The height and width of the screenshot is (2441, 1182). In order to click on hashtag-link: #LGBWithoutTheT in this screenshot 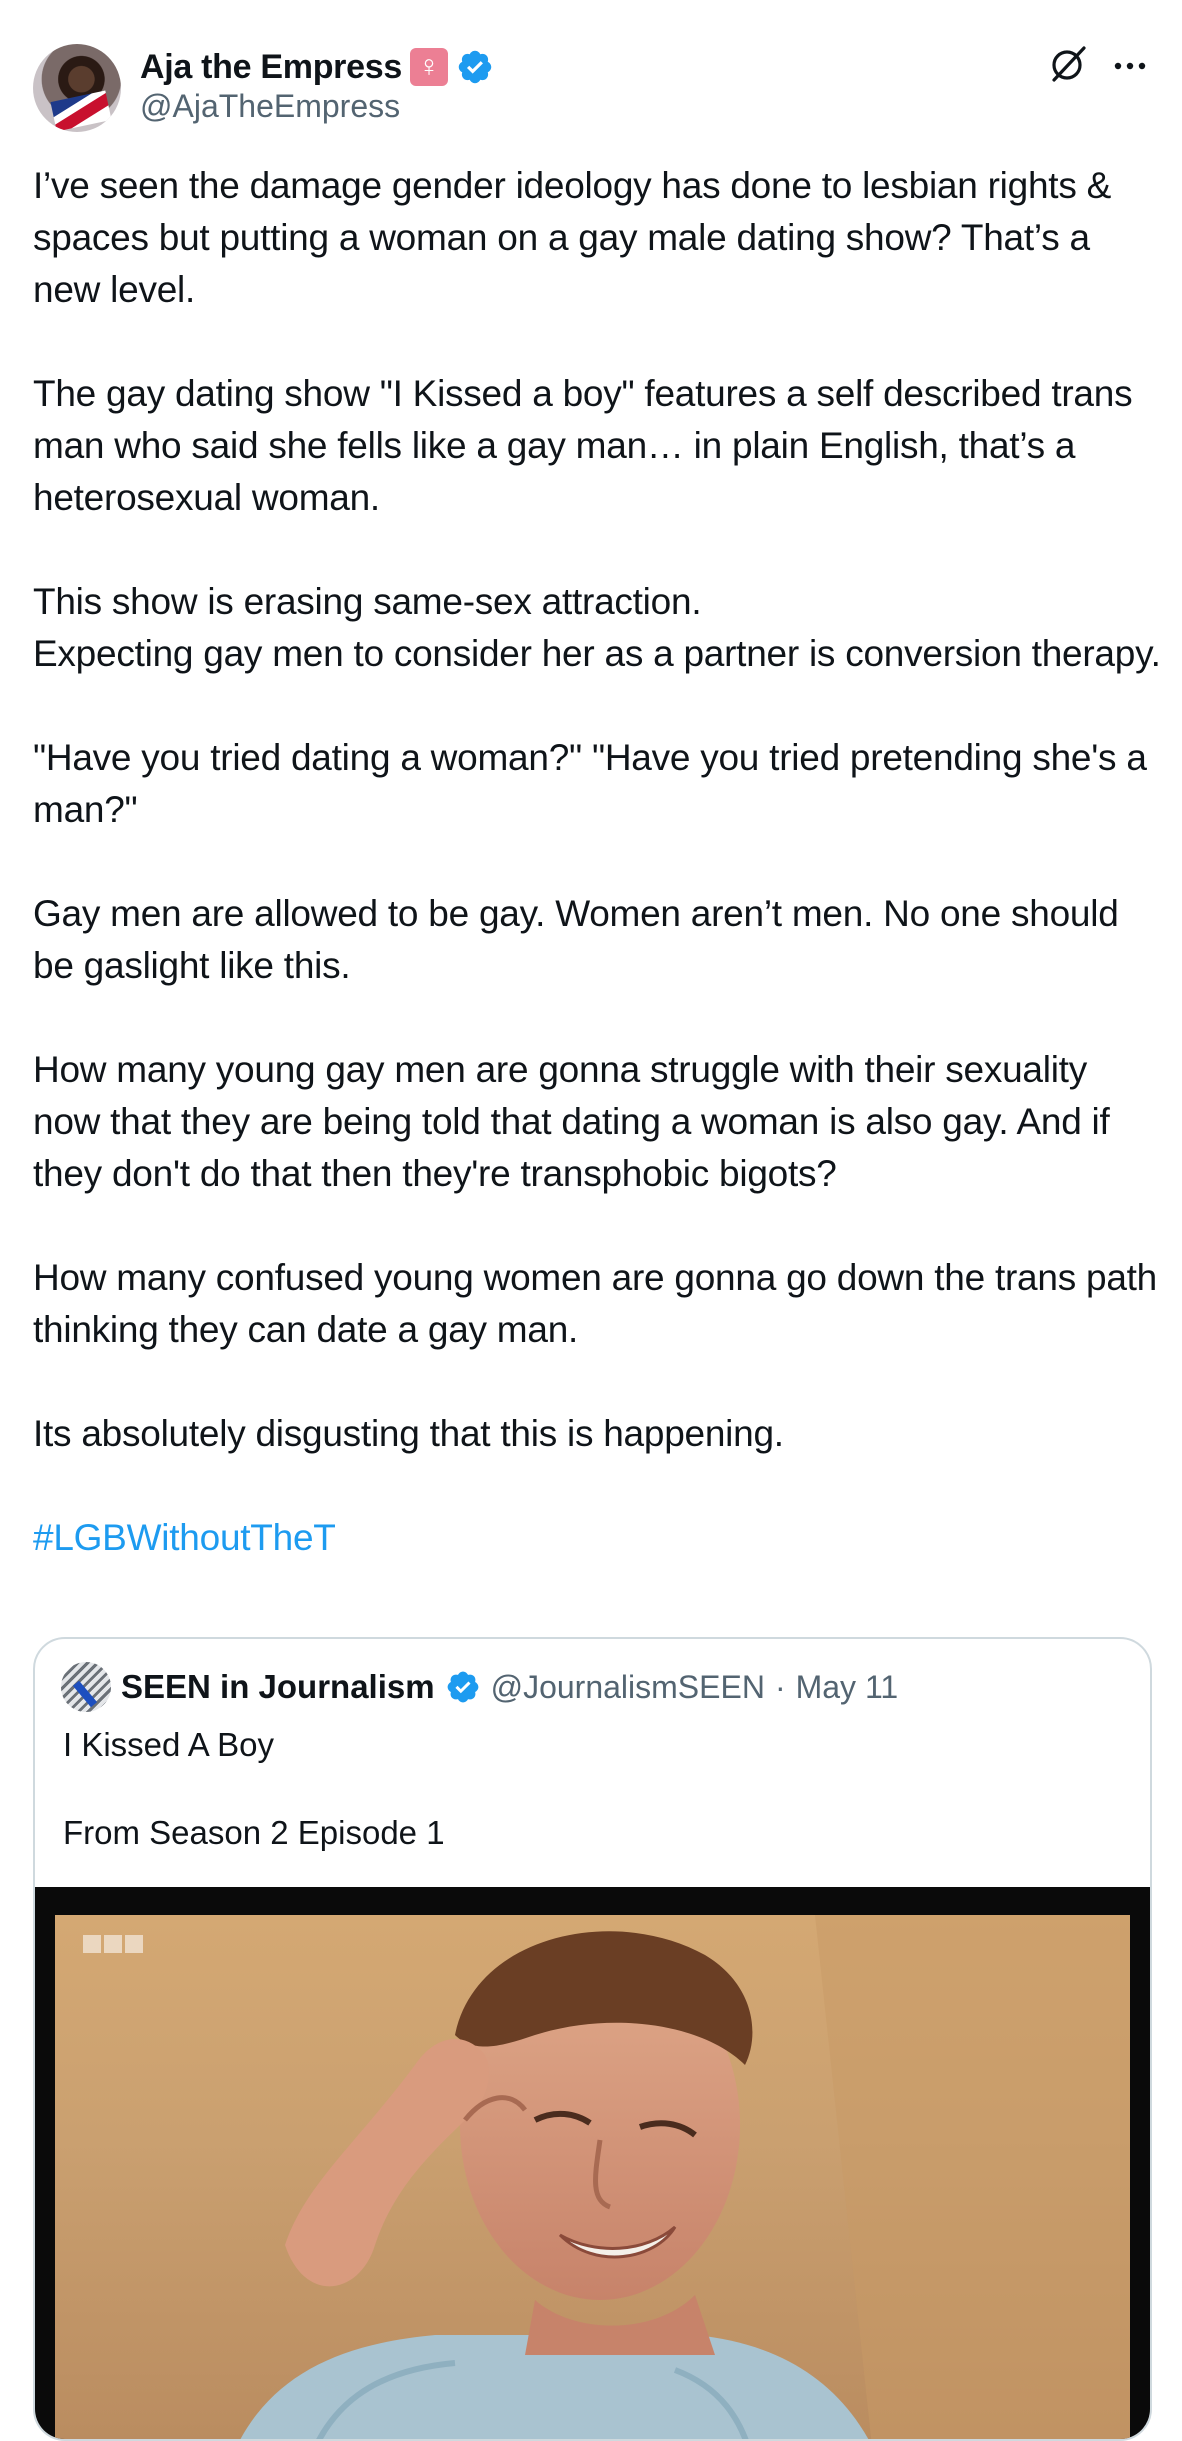, I will do `click(598, 1538)`.